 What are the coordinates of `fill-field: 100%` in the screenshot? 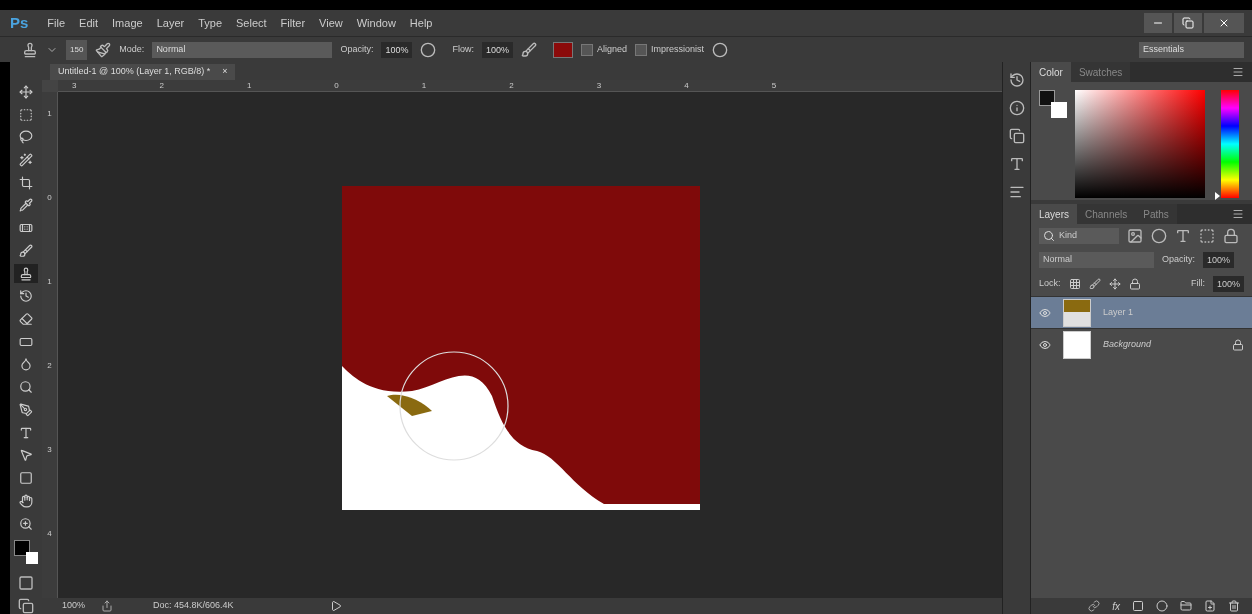 It's located at (1228, 284).